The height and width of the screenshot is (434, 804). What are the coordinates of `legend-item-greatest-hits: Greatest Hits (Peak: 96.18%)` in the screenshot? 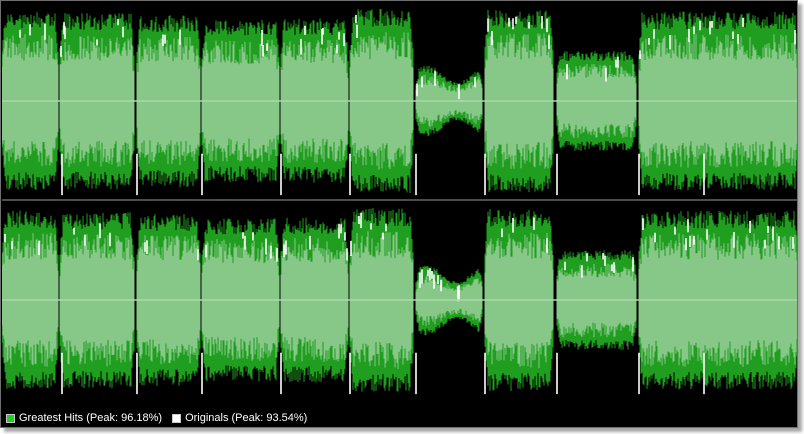 It's located at (84, 418).